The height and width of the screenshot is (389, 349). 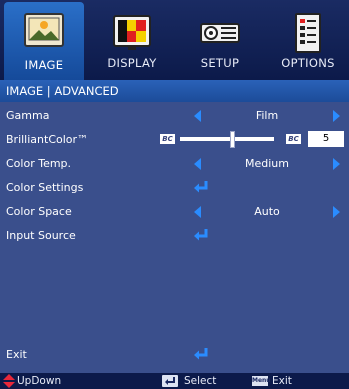 What do you see at coordinates (174, 236) in the screenshot?
I see `menu-row-input-source: Input Source` at bounding box center [174, 236].